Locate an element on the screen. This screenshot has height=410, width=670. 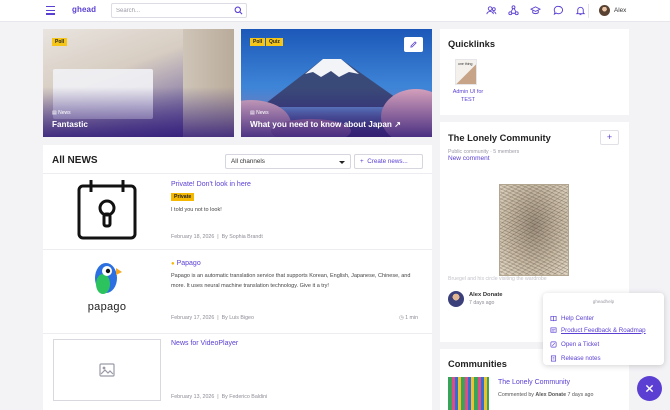
news-item-meta: February 13, 2026 | By Federico Baldini is located at coordinates (219, 397).